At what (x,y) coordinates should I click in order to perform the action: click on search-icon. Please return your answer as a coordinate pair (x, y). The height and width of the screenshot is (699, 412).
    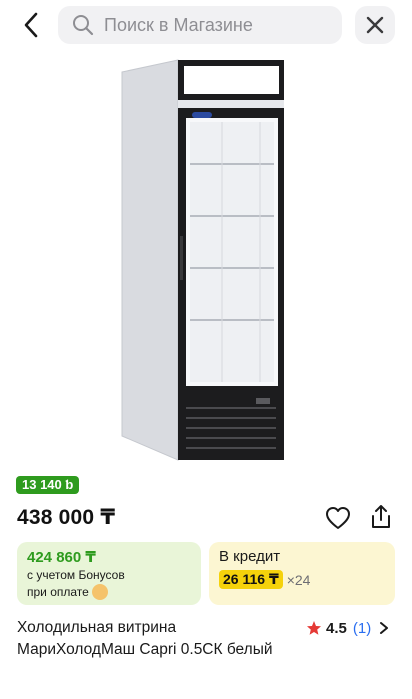
    Looking at the image, I should click on (83, 25).